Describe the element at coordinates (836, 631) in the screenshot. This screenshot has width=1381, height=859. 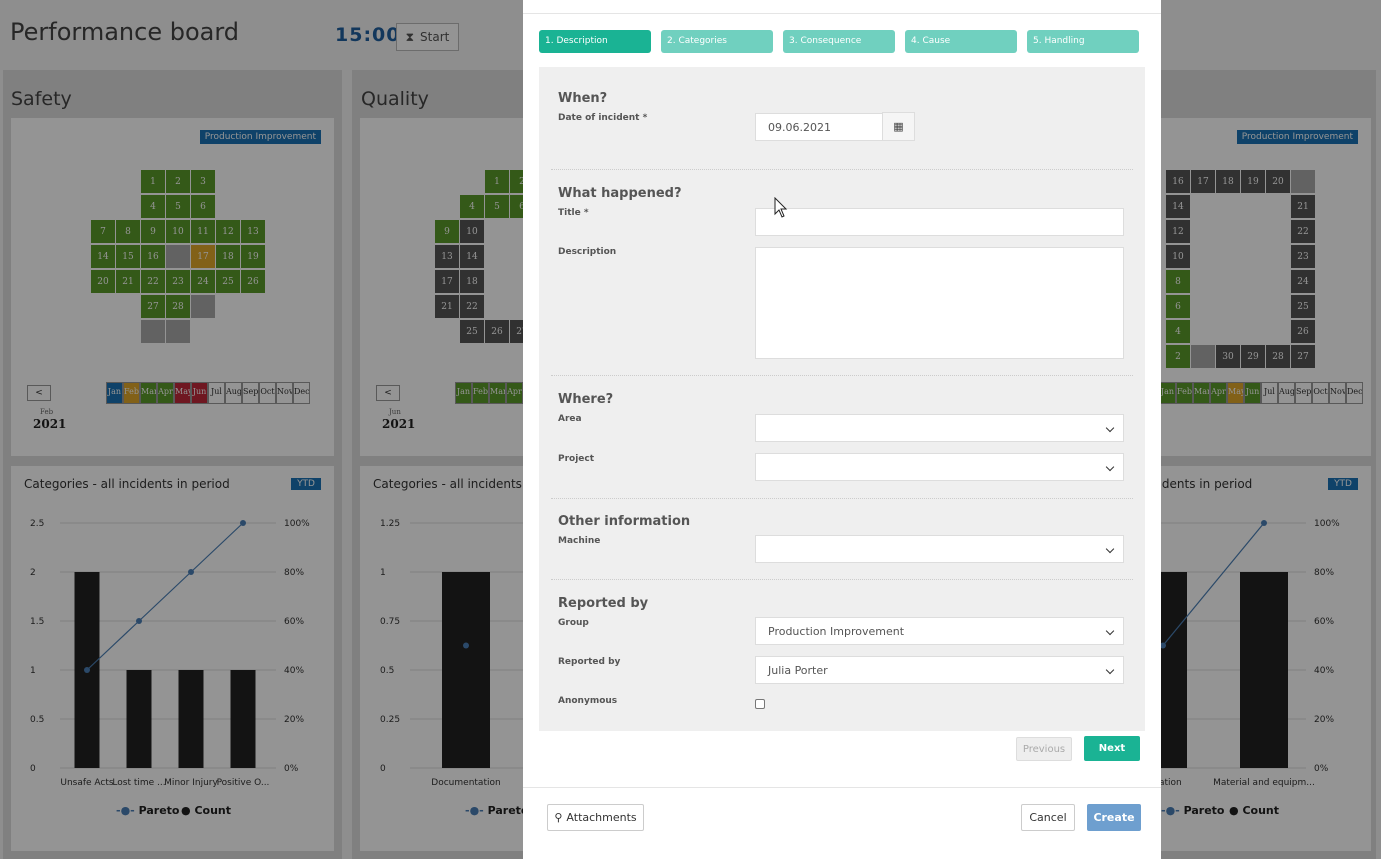
I see `group-value: Production Improvement` at that location.